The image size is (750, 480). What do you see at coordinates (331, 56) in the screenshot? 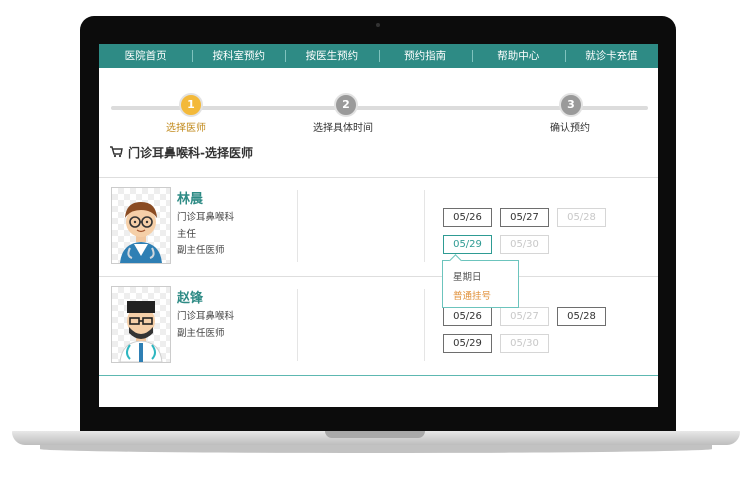
I see `nav-item-by-doctor: 按医生预约` at bounding box center [331, 56].